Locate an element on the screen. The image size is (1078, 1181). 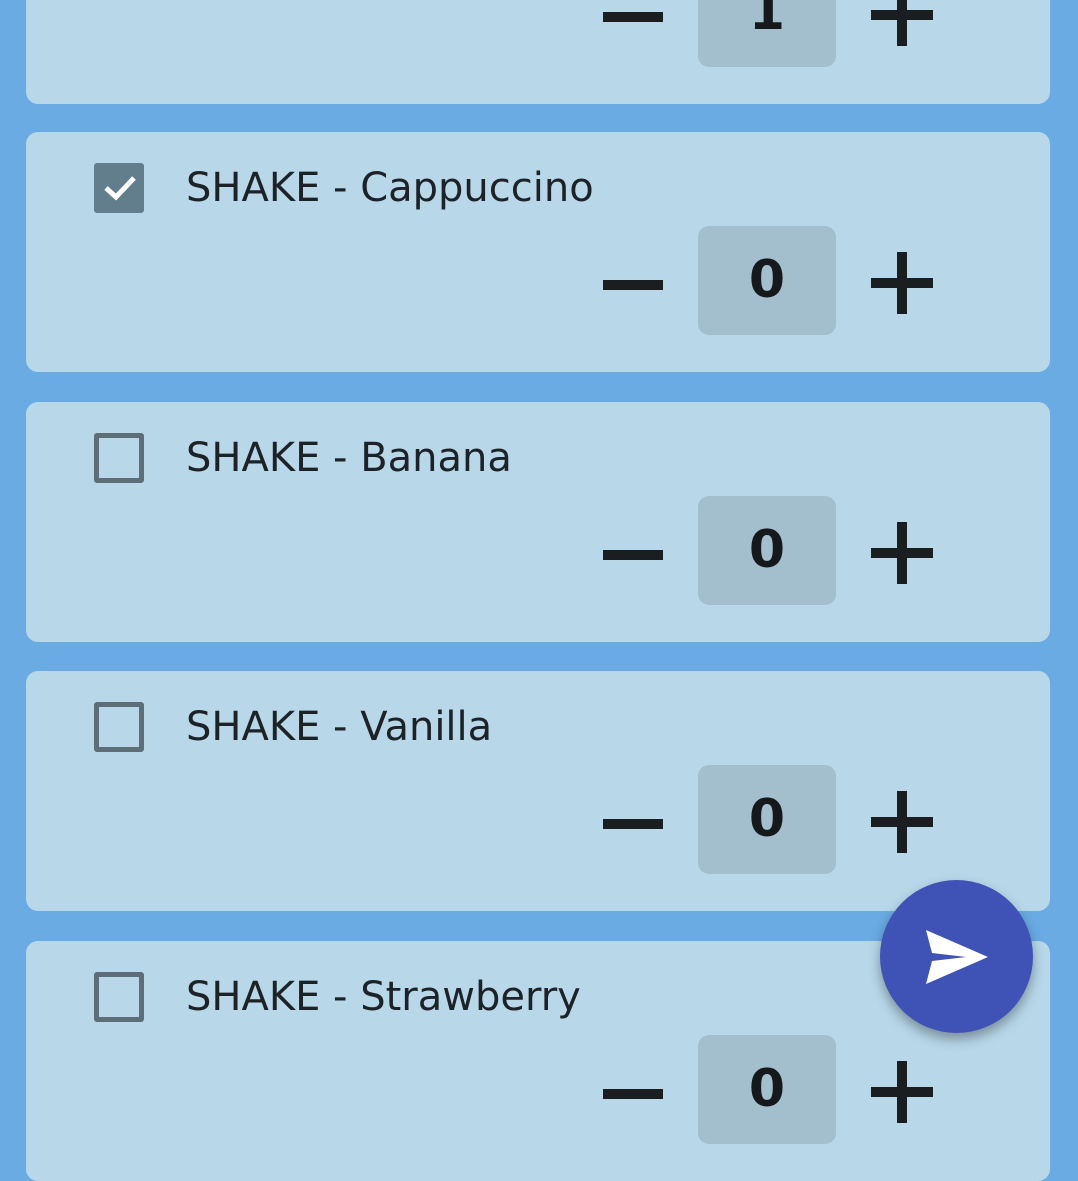
send-order-button is located at coordinates (956, 956).